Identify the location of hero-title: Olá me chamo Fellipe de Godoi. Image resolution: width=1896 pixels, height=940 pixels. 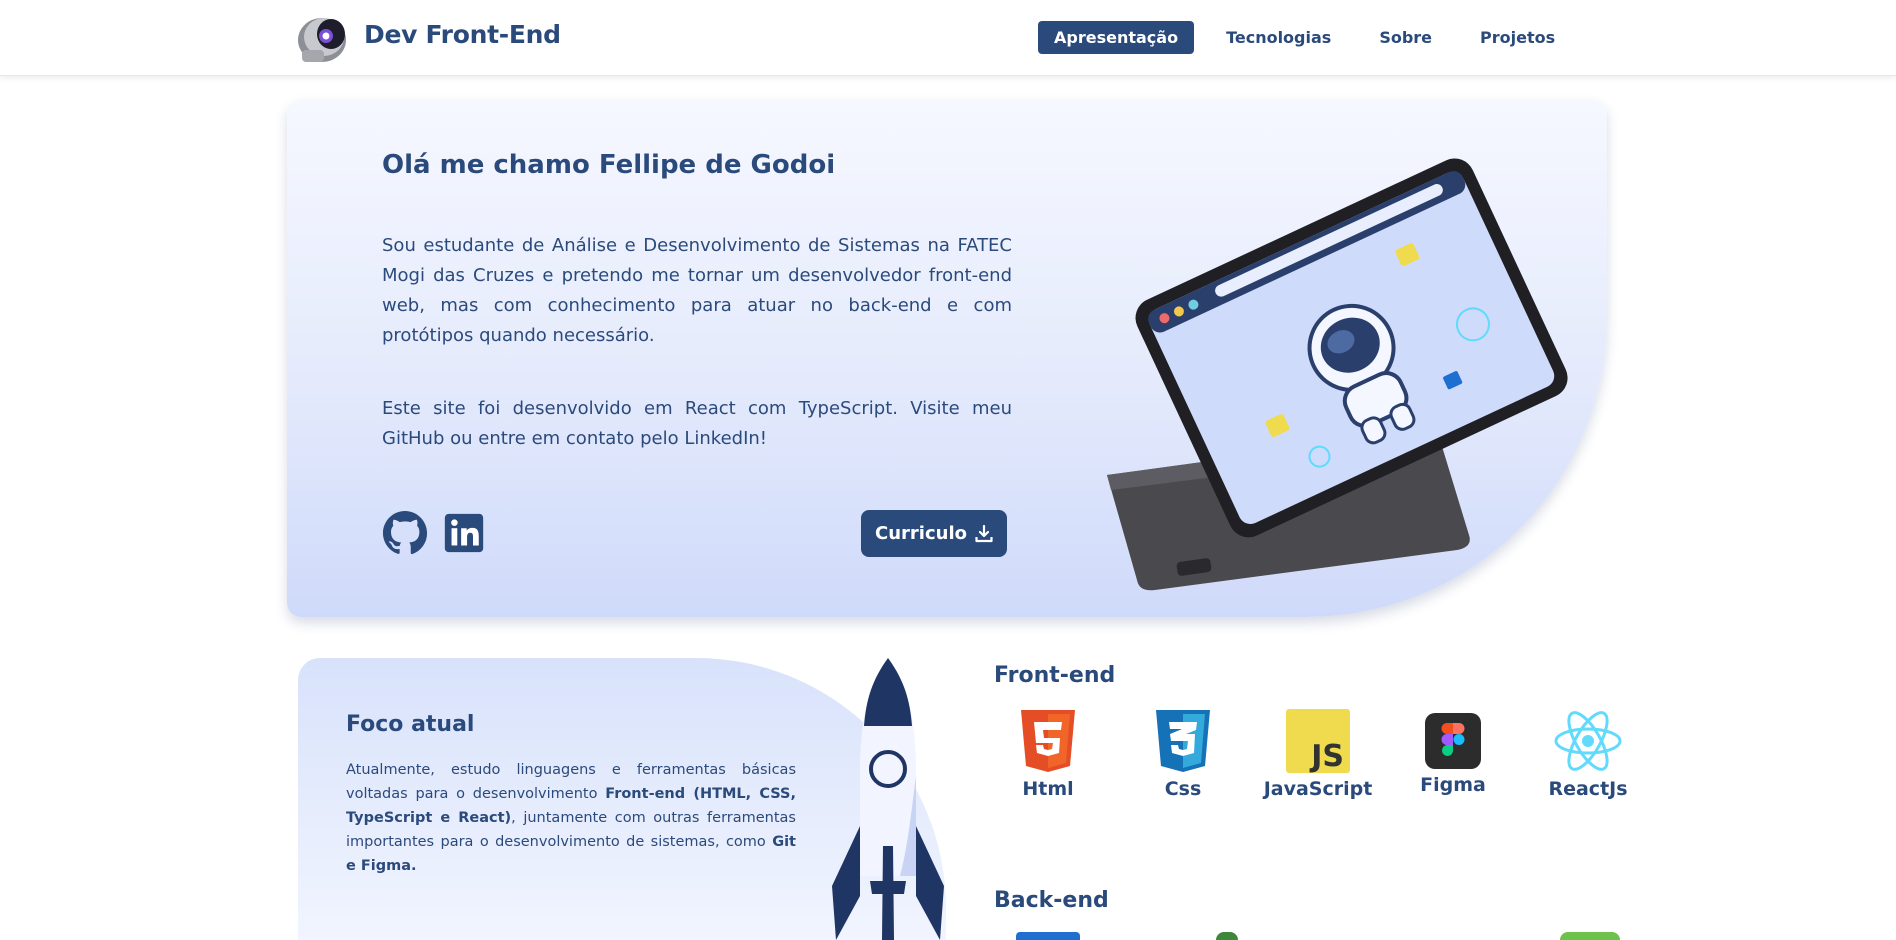
(609, 165).